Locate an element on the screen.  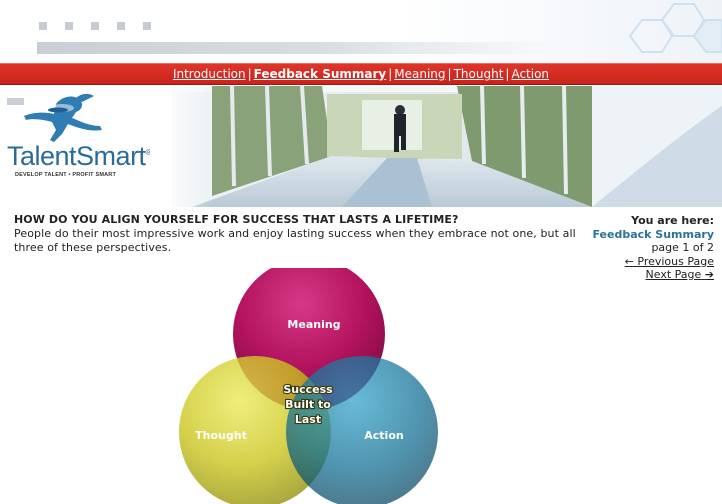
venn-center-line-3: Last is located at coordinates (308, 419).